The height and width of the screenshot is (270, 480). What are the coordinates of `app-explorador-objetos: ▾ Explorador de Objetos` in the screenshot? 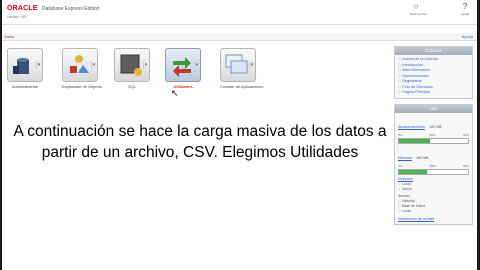 It's located at (82, 68).